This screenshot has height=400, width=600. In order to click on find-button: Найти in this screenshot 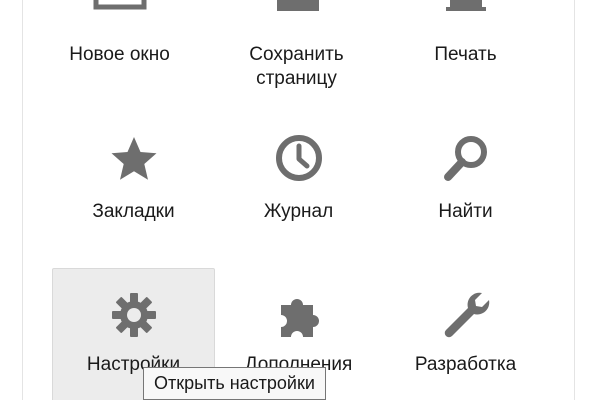, I will do `click(465, 174)`.